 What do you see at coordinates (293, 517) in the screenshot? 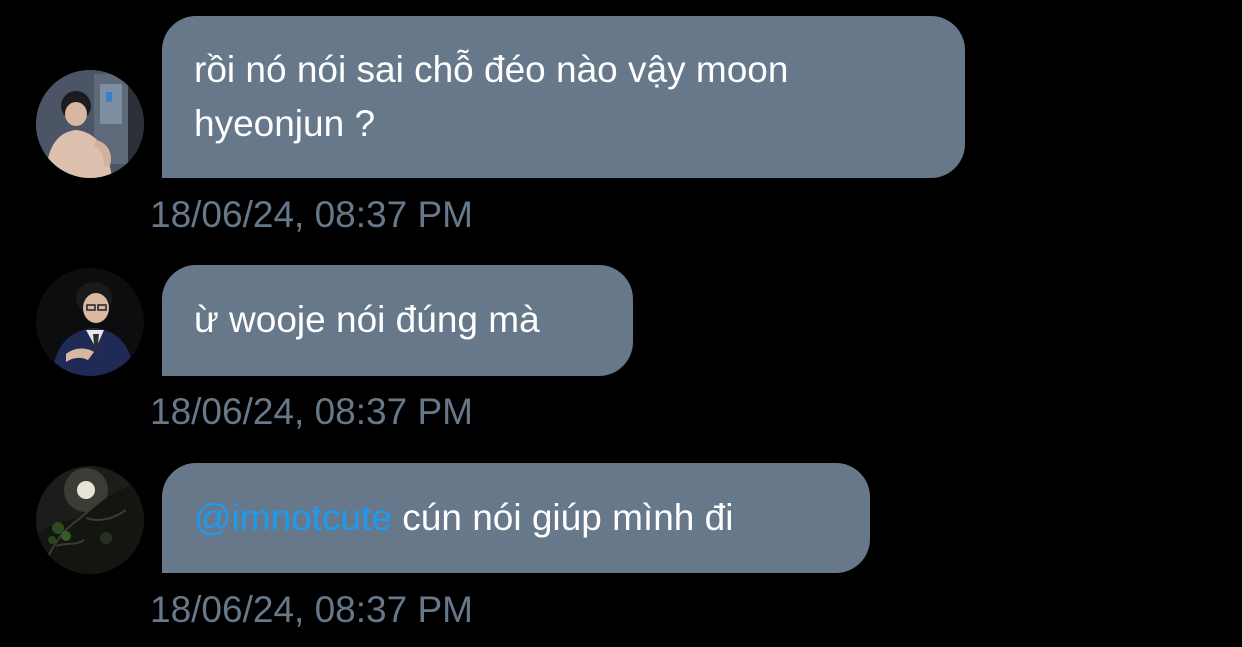
I see `user-mention-link: @imnotcute` at bounding box center [293, 517].